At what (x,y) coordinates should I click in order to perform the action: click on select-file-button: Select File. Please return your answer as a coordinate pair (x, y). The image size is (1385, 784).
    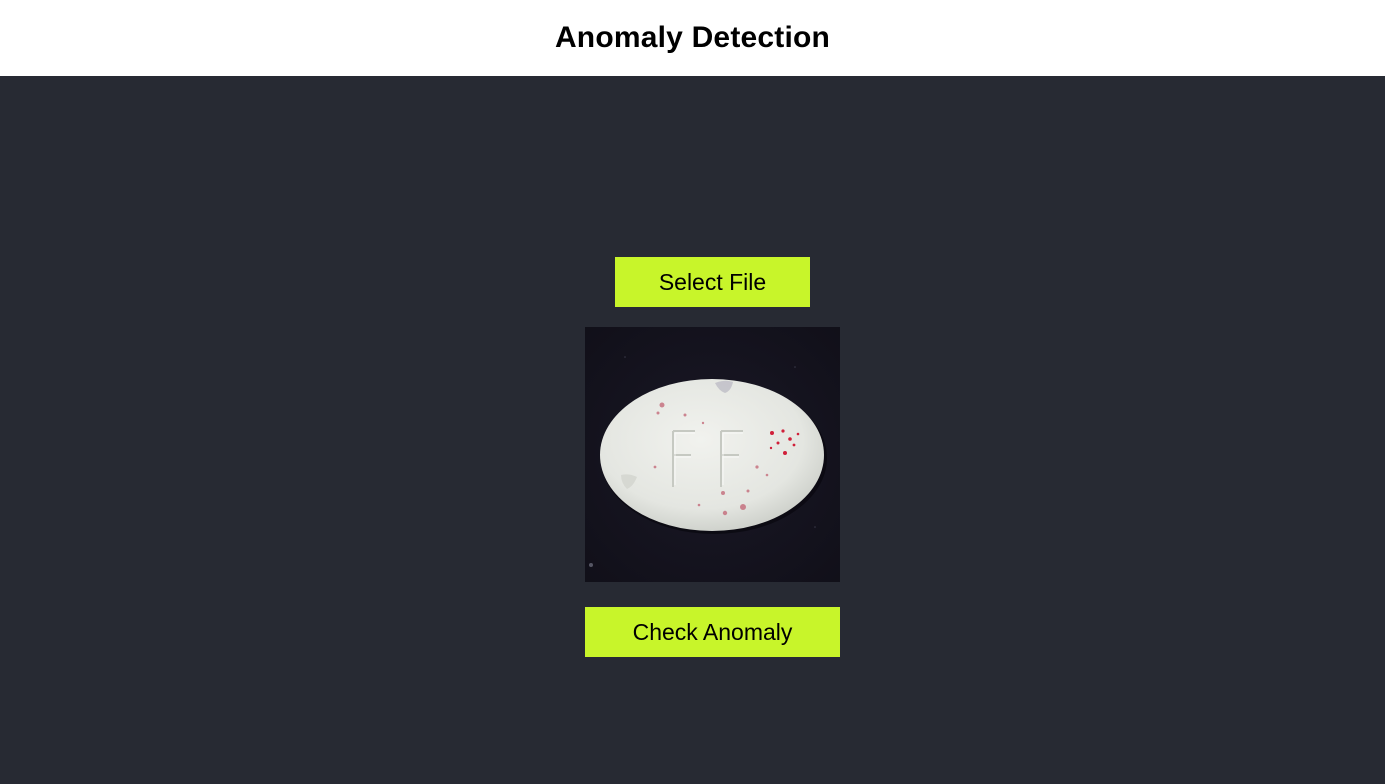
    Looking at the image, I should click on (712, 282).